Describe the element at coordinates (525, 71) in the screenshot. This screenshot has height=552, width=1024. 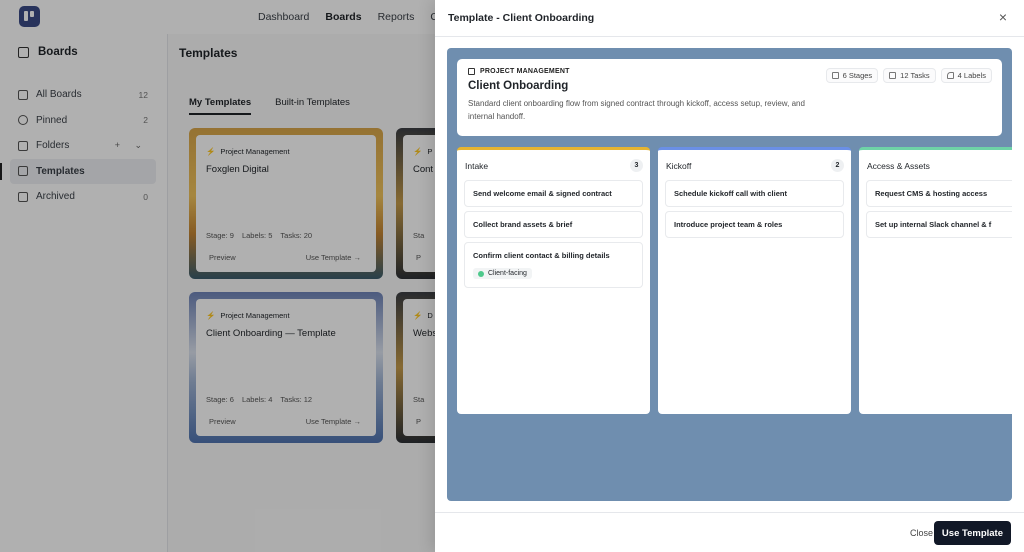
I see `template-category-label: PROJECT MANAGEMENT` at that location.